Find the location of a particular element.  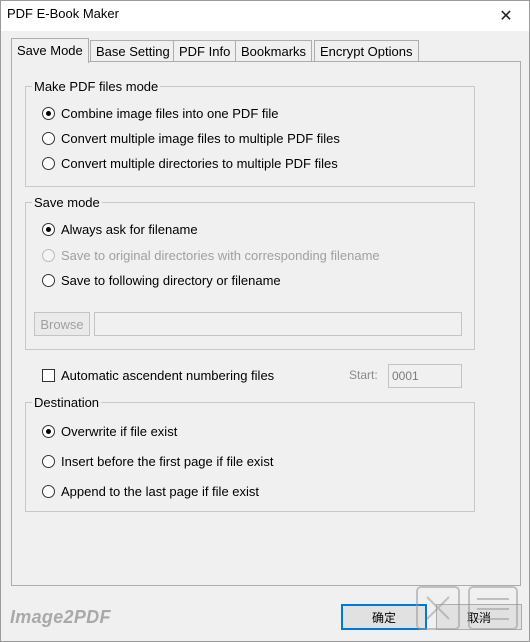

tab-pdf-info: PDF Info is located at coordinates (205, 51).